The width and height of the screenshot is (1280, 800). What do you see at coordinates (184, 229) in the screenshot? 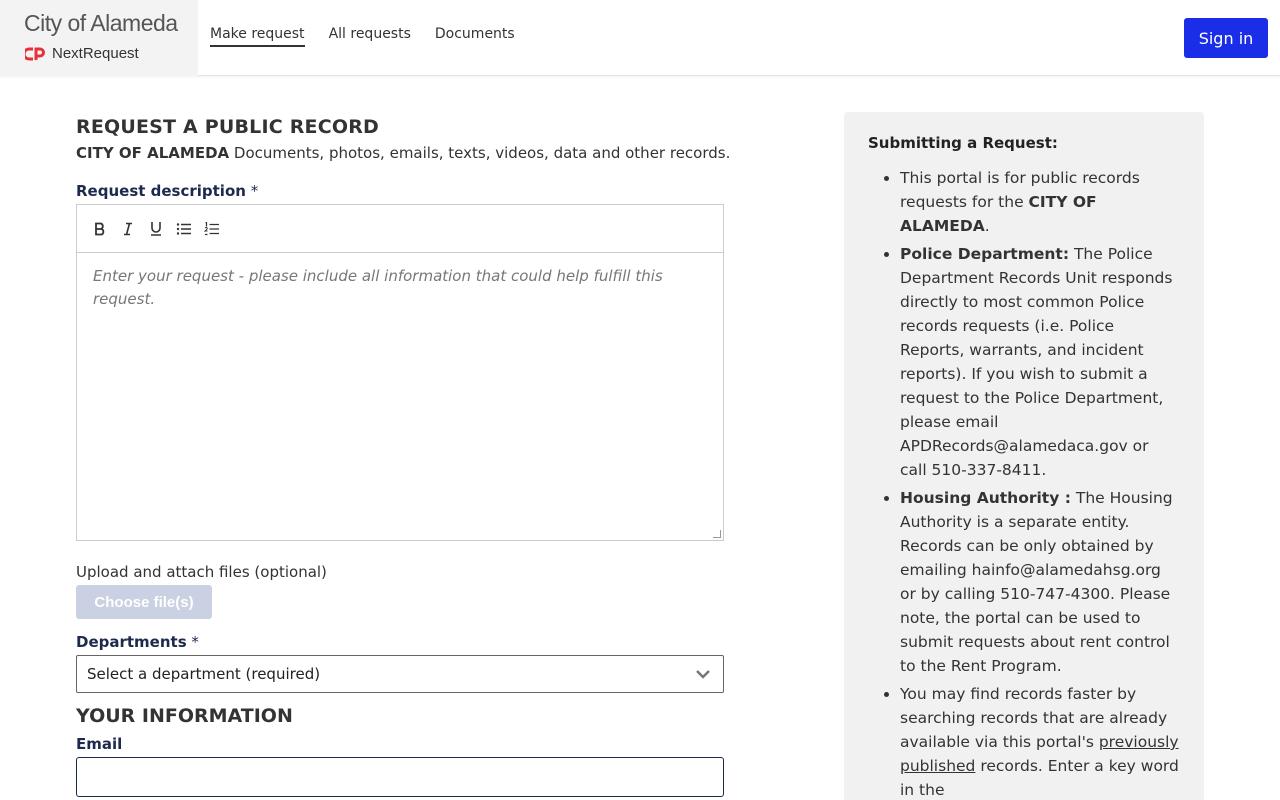
I see `bullet-list-icon` at bounding box center [184, 229].